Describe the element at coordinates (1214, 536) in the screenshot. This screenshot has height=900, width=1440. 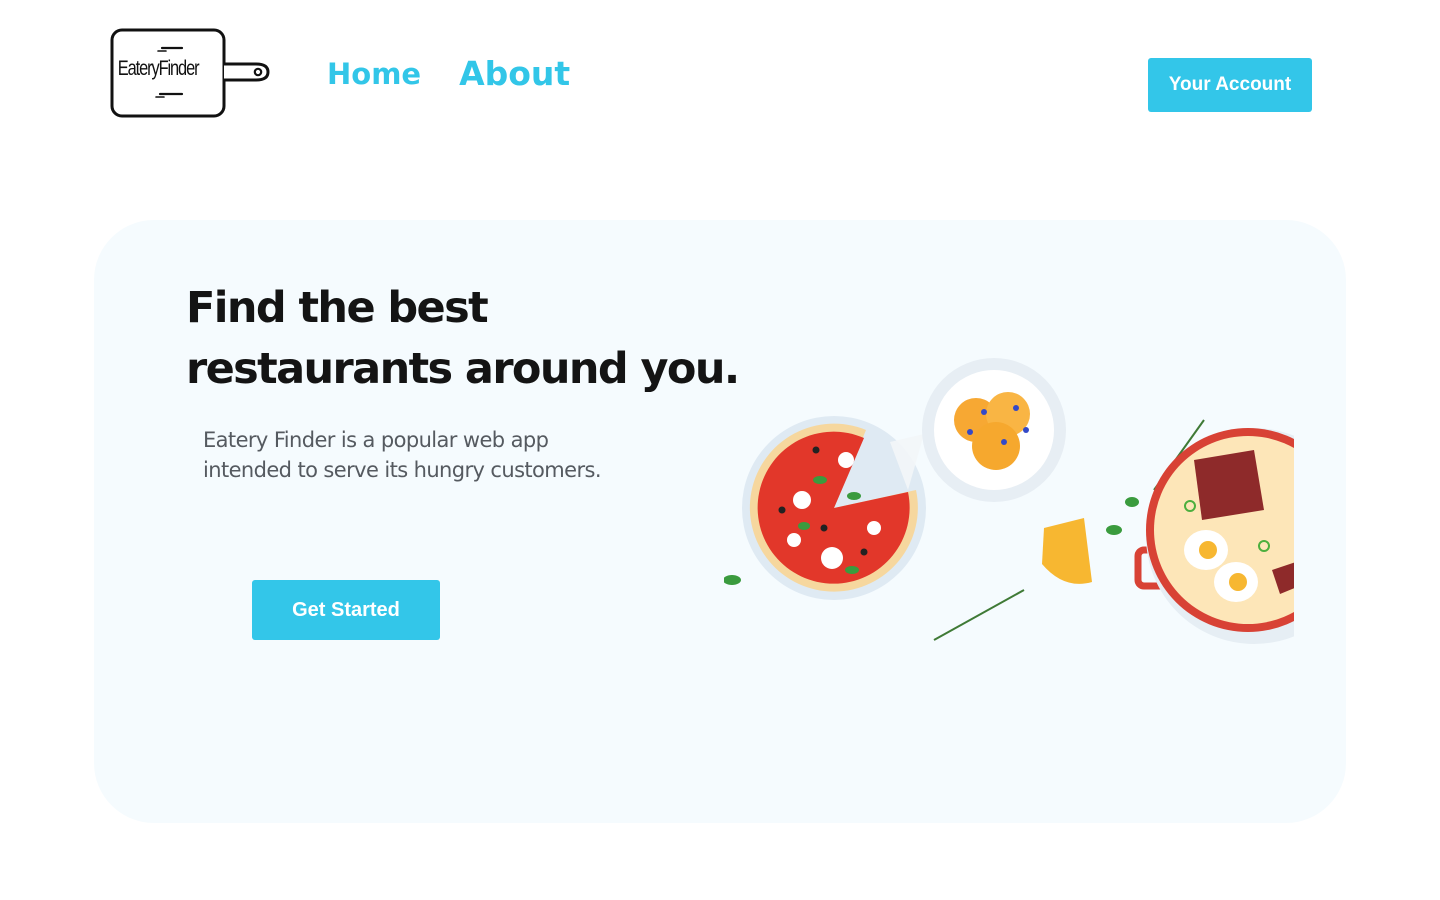
I see `ramen-bowl-icon` at that location.